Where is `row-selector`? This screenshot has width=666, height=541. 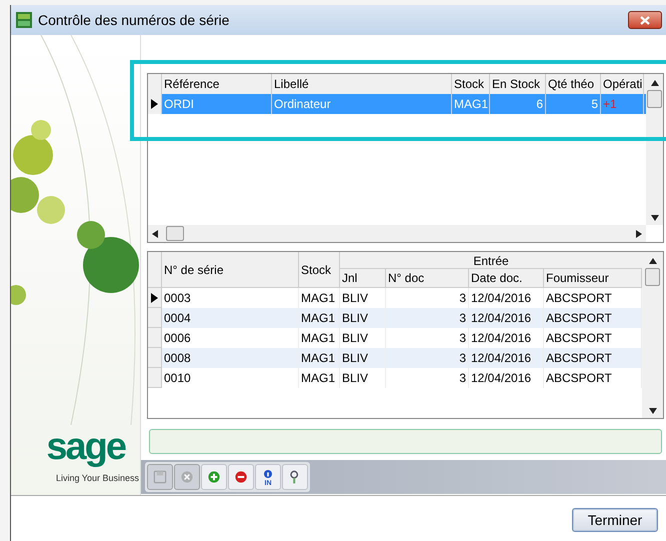
row-selector is located at coordinates (155, 298).